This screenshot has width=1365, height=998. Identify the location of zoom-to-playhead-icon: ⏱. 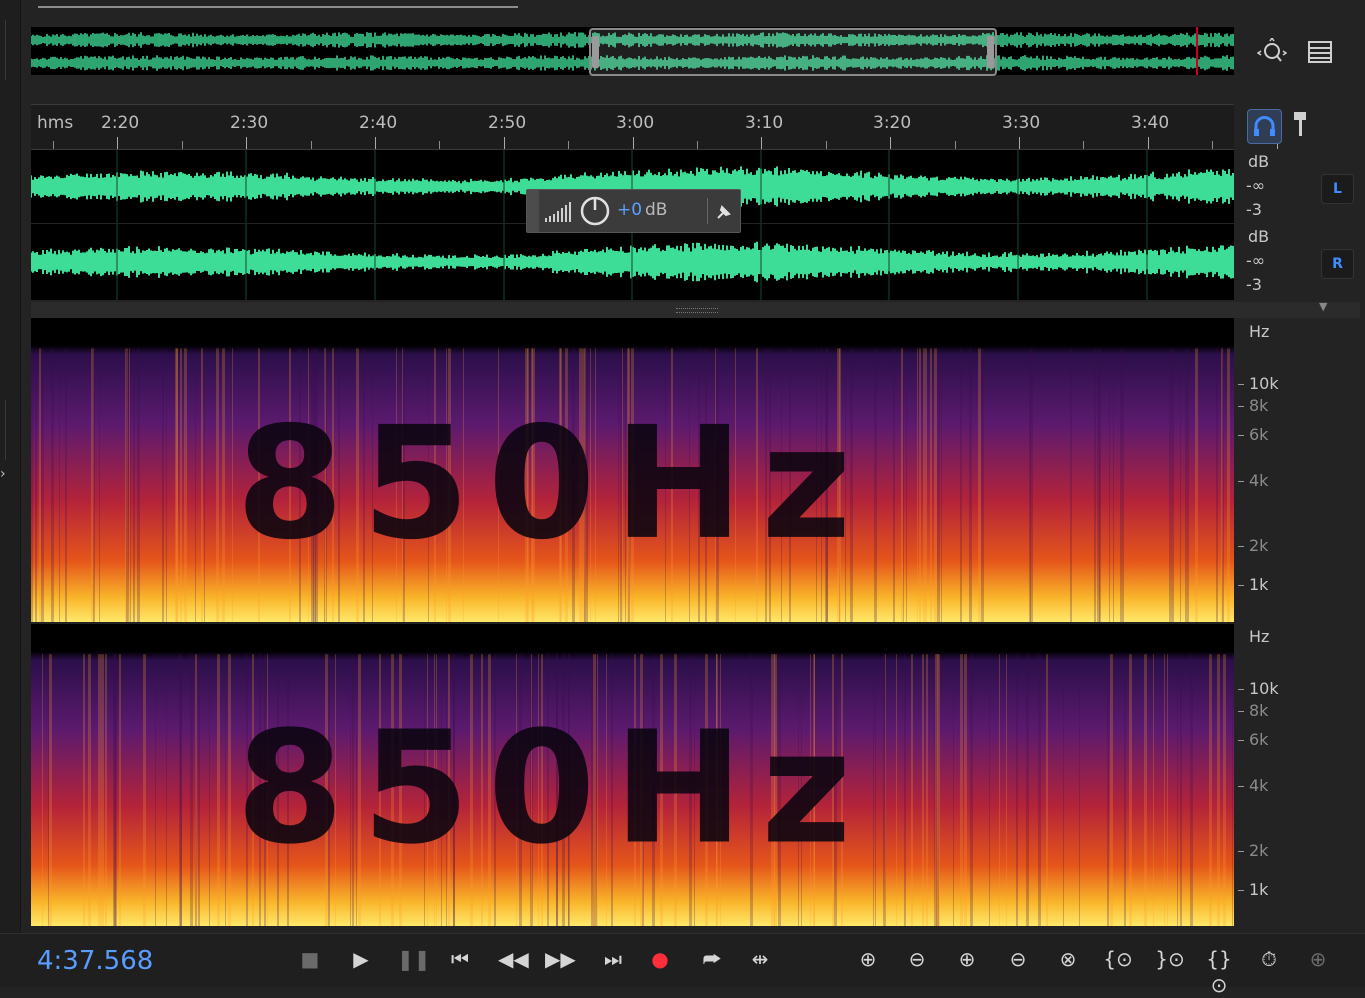
(1269, 959).